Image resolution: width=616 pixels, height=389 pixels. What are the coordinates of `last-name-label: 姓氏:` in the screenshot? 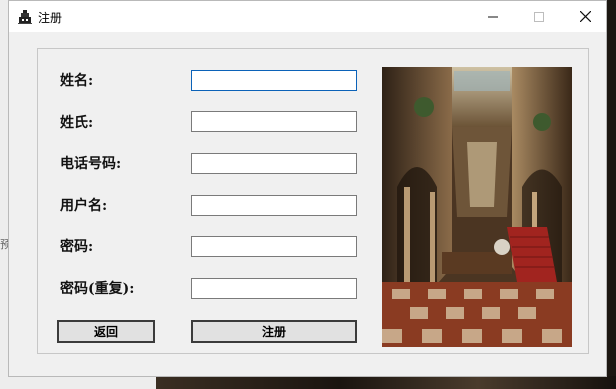 It's located at (77, 123).